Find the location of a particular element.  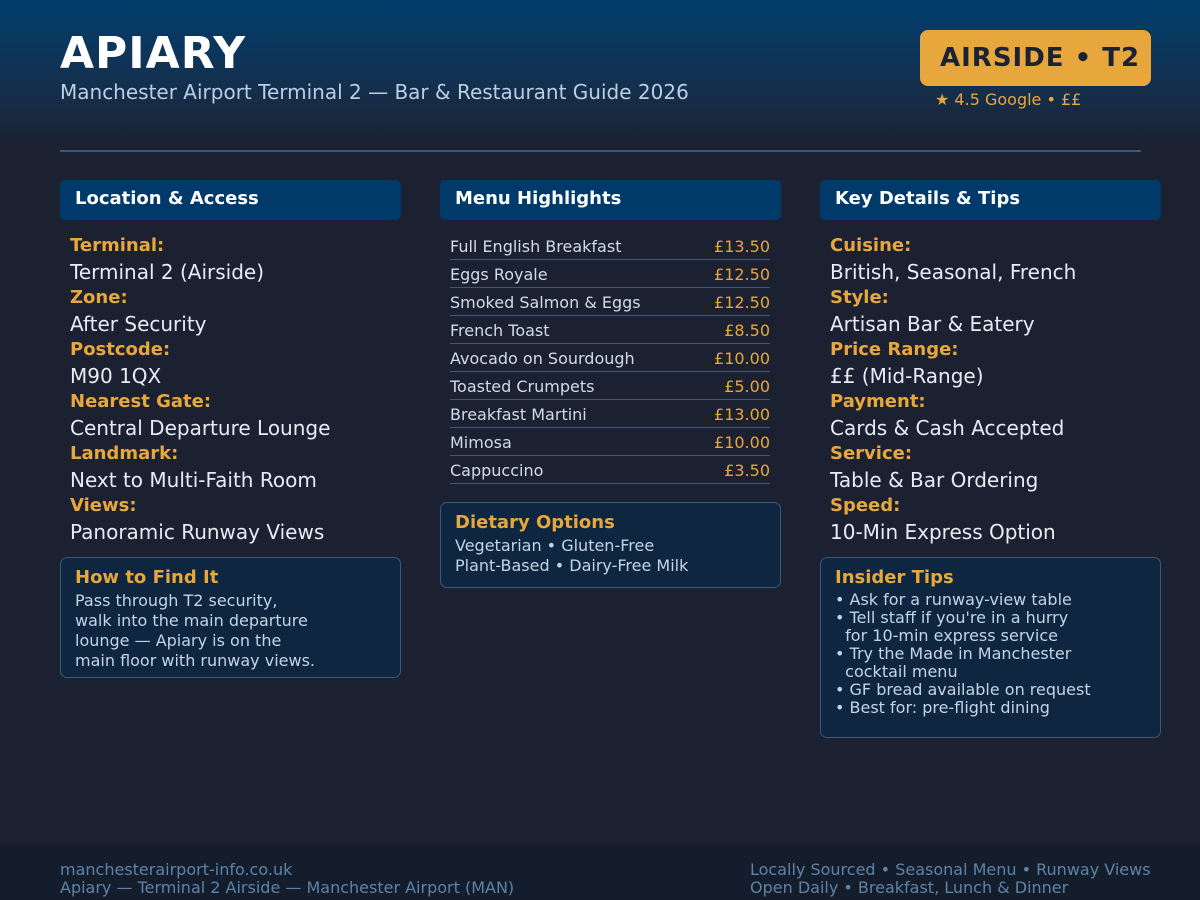

menu-item-price: £5.00 is located at coordinates (747, 386).